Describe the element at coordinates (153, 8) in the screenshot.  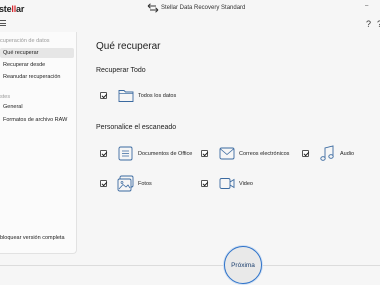
I see `back-arrow-icon` at that location.